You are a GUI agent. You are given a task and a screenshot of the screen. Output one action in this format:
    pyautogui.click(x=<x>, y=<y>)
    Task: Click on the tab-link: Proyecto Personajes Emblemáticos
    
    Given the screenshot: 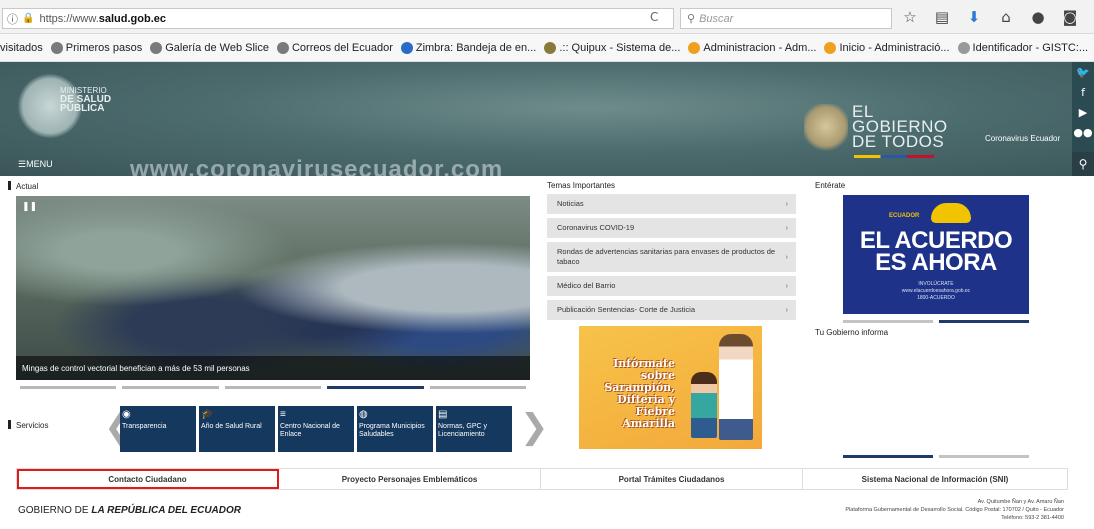 What is the action you would take?
    pyautogui.click(x=410, y=479)
    